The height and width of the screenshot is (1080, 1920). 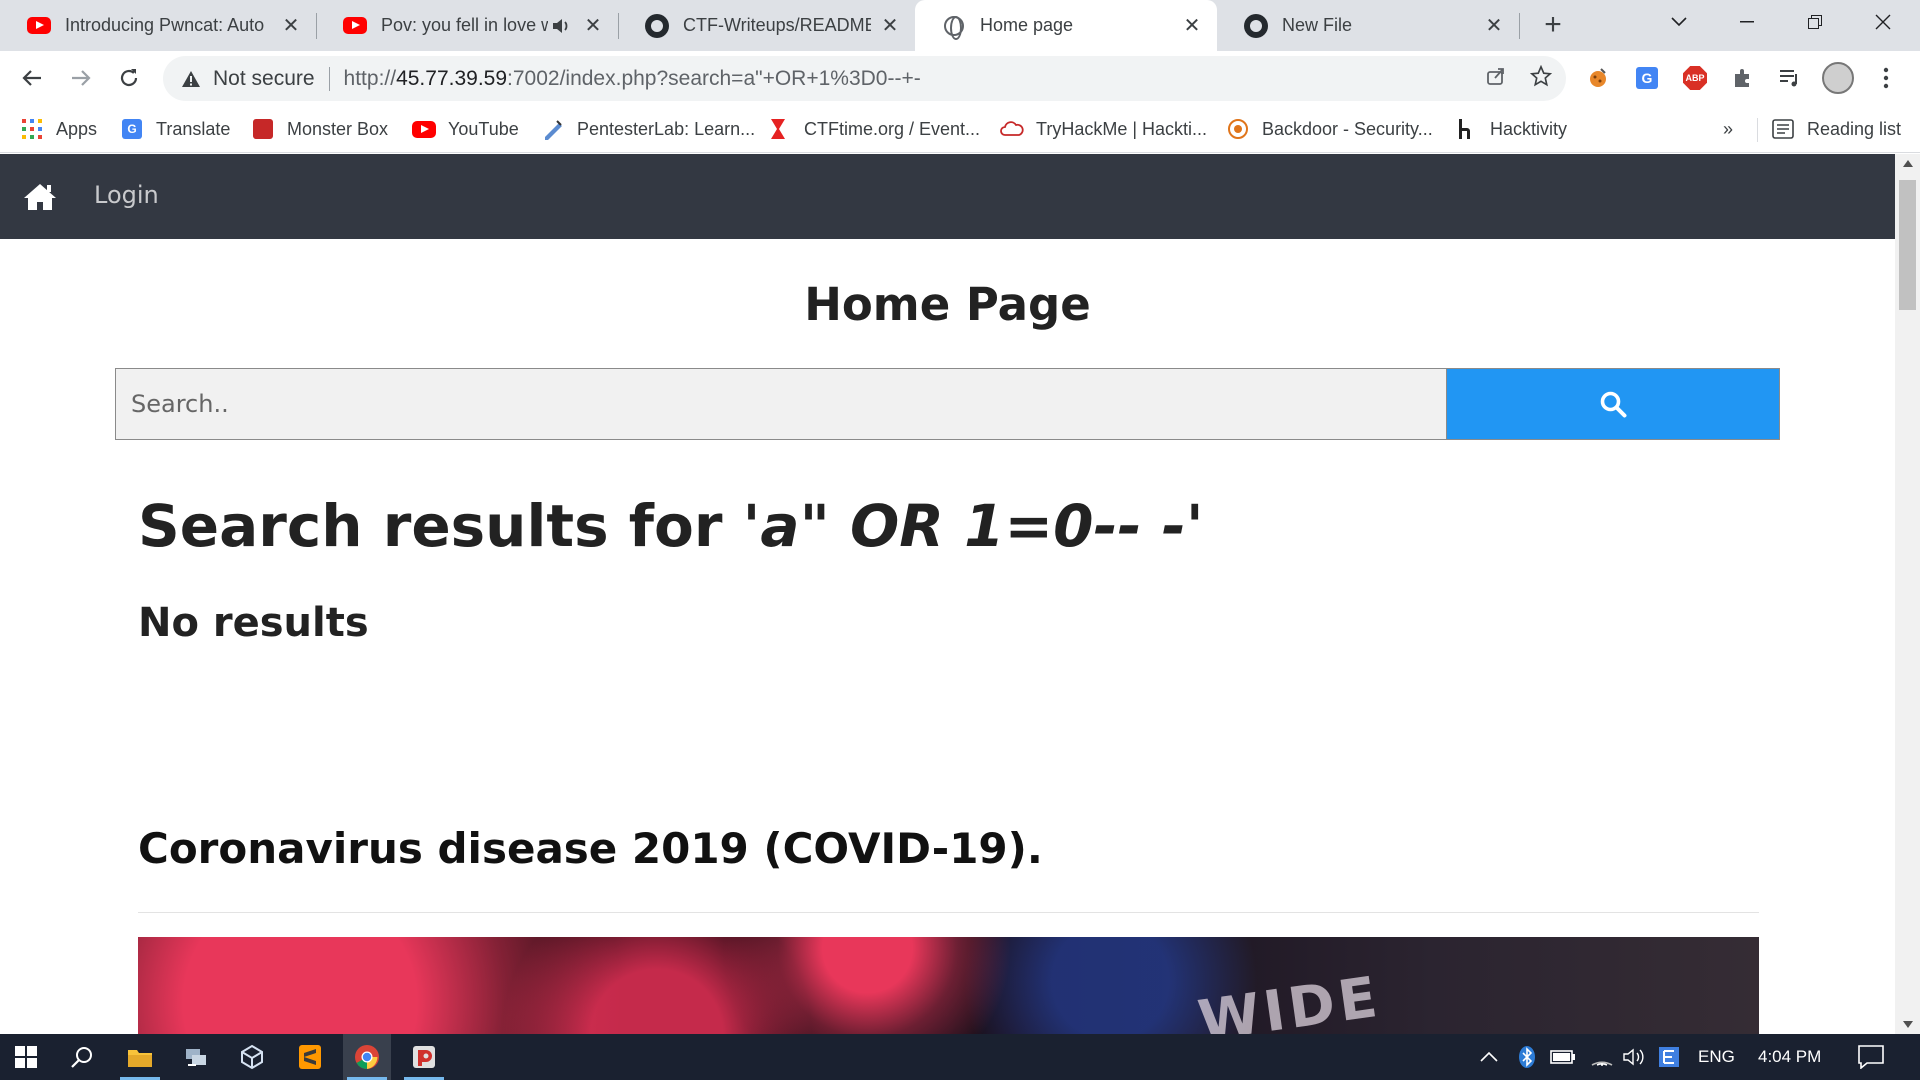 I want to click on tryhackme-icon, so click(x=1012, y=129).